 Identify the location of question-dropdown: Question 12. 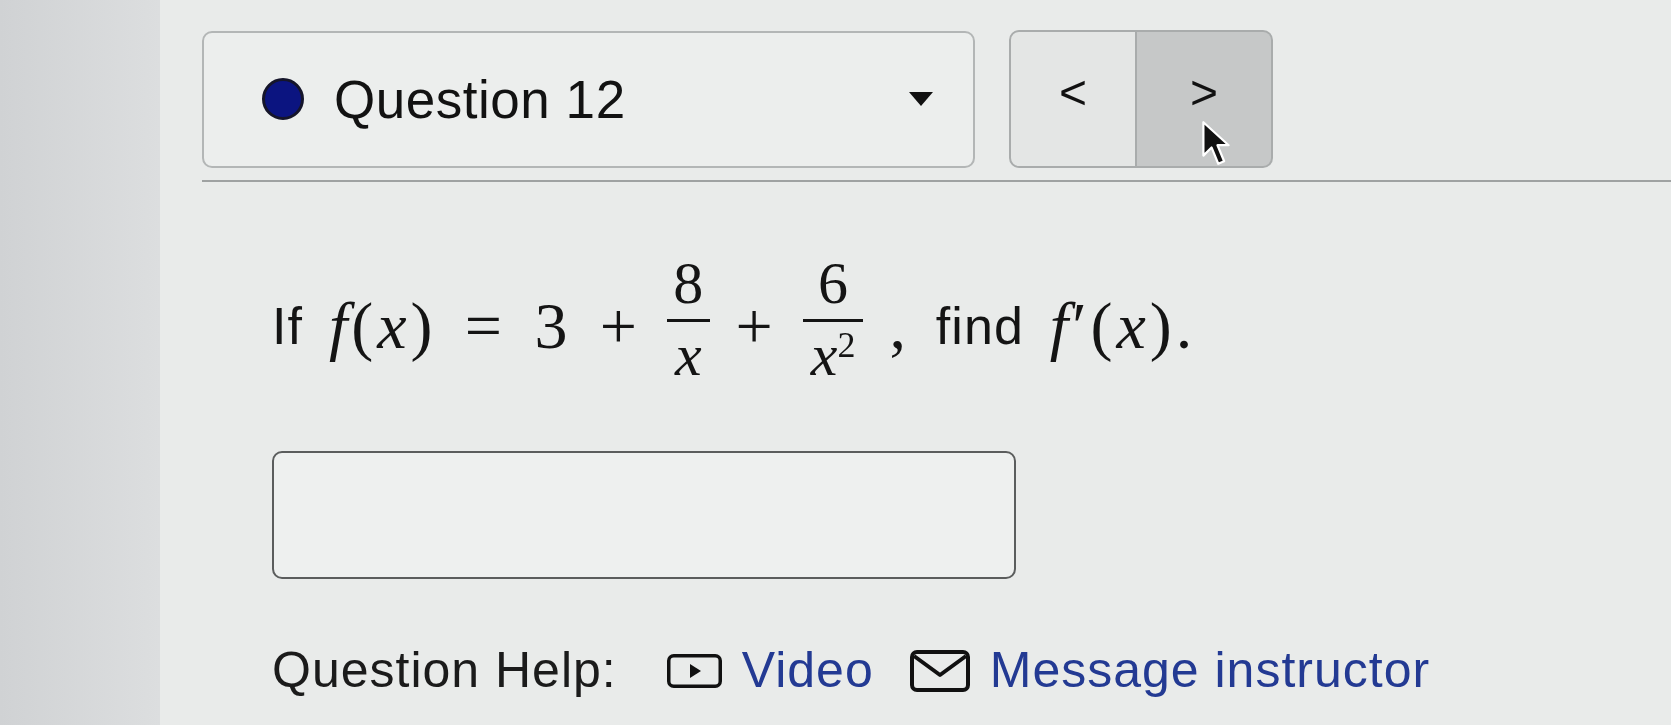
(588, 99).